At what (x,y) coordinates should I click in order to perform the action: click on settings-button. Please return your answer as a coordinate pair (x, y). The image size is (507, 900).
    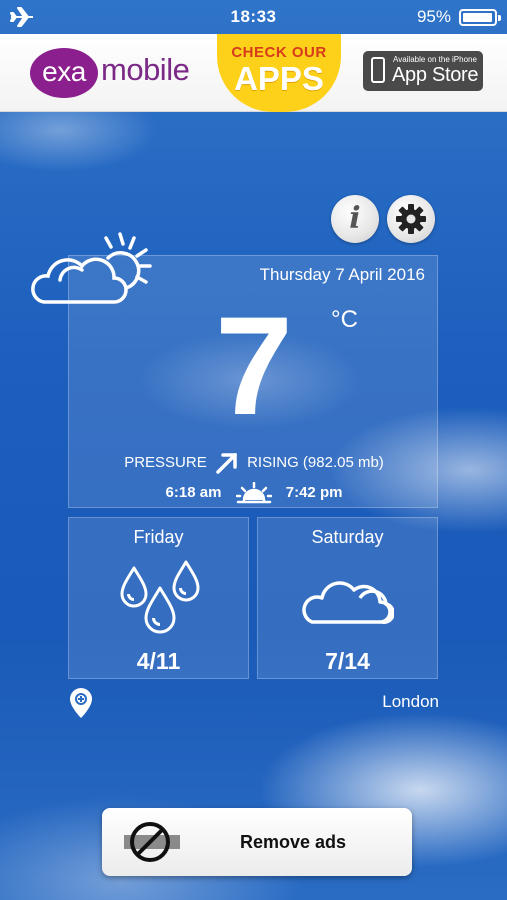
    Looking at the image, I should click on (411, 219).